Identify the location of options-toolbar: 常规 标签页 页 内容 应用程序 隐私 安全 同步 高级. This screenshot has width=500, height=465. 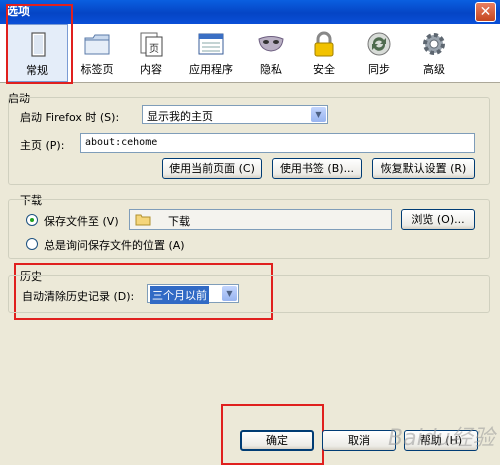
(250, 53).